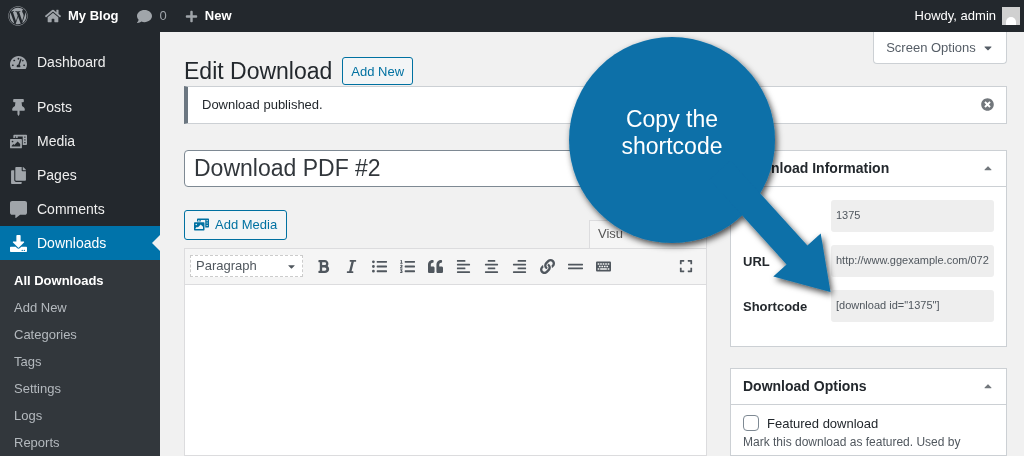 Image resolution: width=1024 pixels, height=456 pixels. Describe the element at coordinates (80, 388) in the screenshot. I see `submenu-item: Settings` at that location.